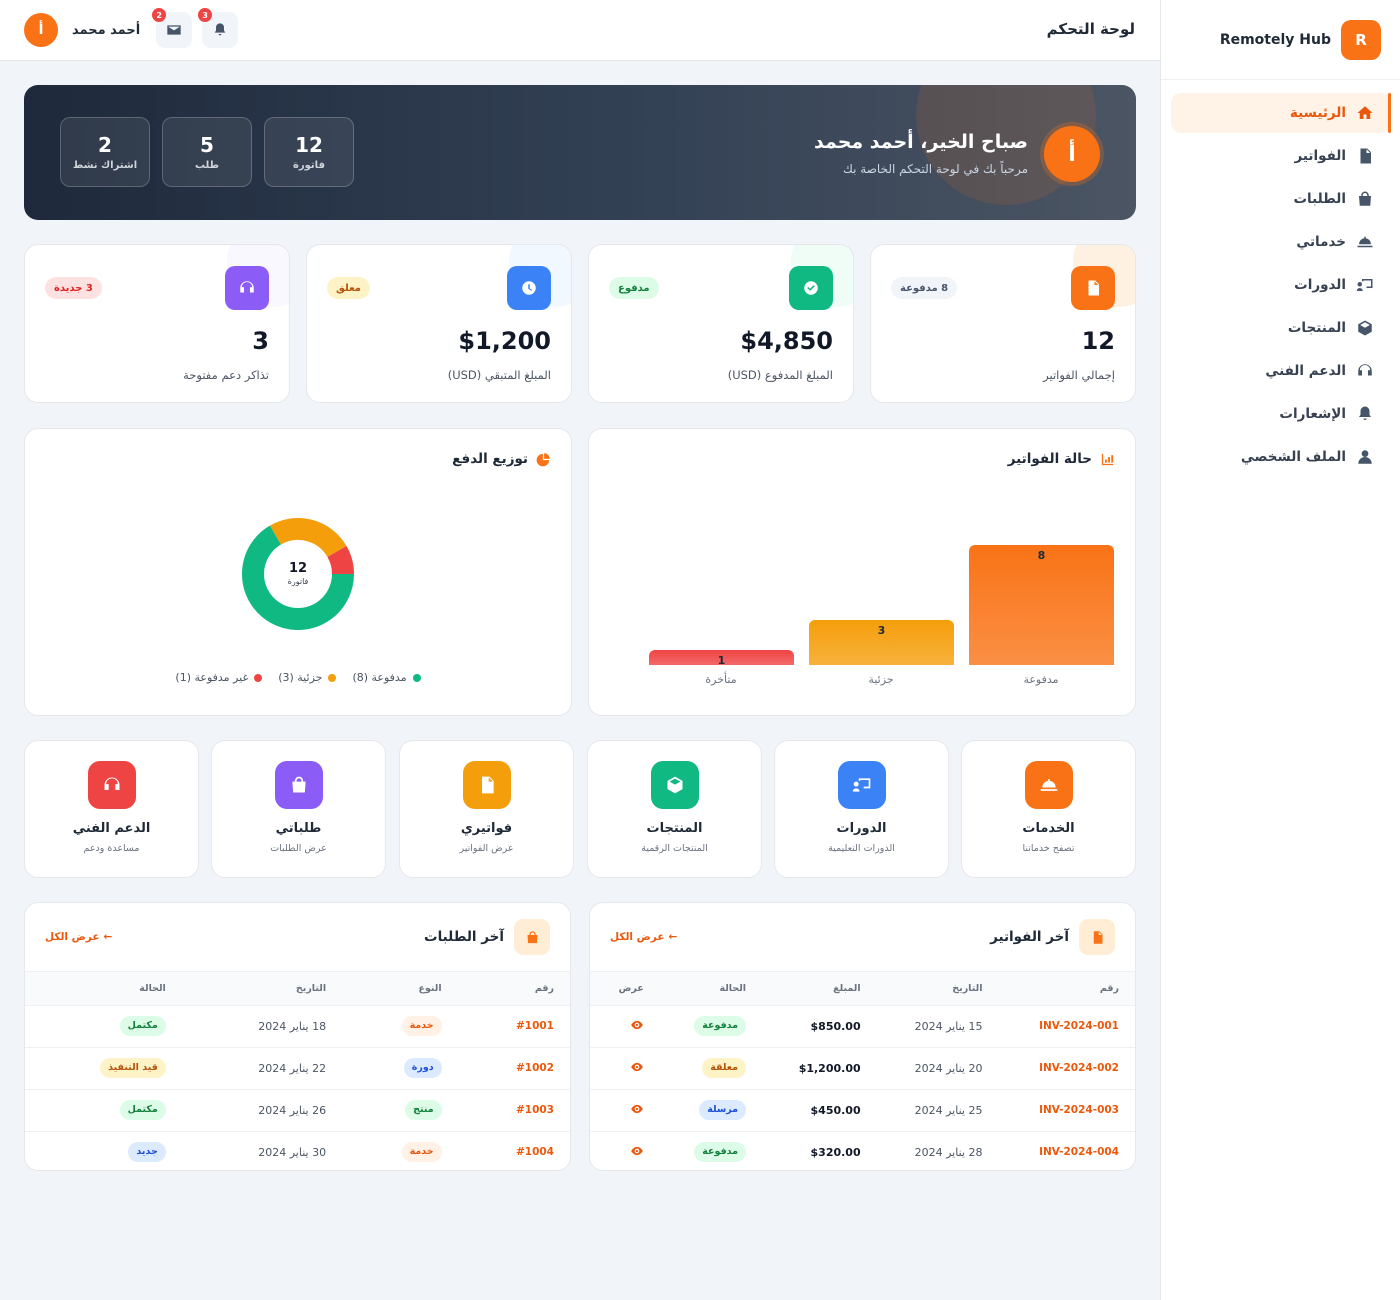  What do you see at coordinates (1066, 1068) in the screenshot?
I see `invoice-number: INV-2024-002` at bounding box center [1066, 1068].